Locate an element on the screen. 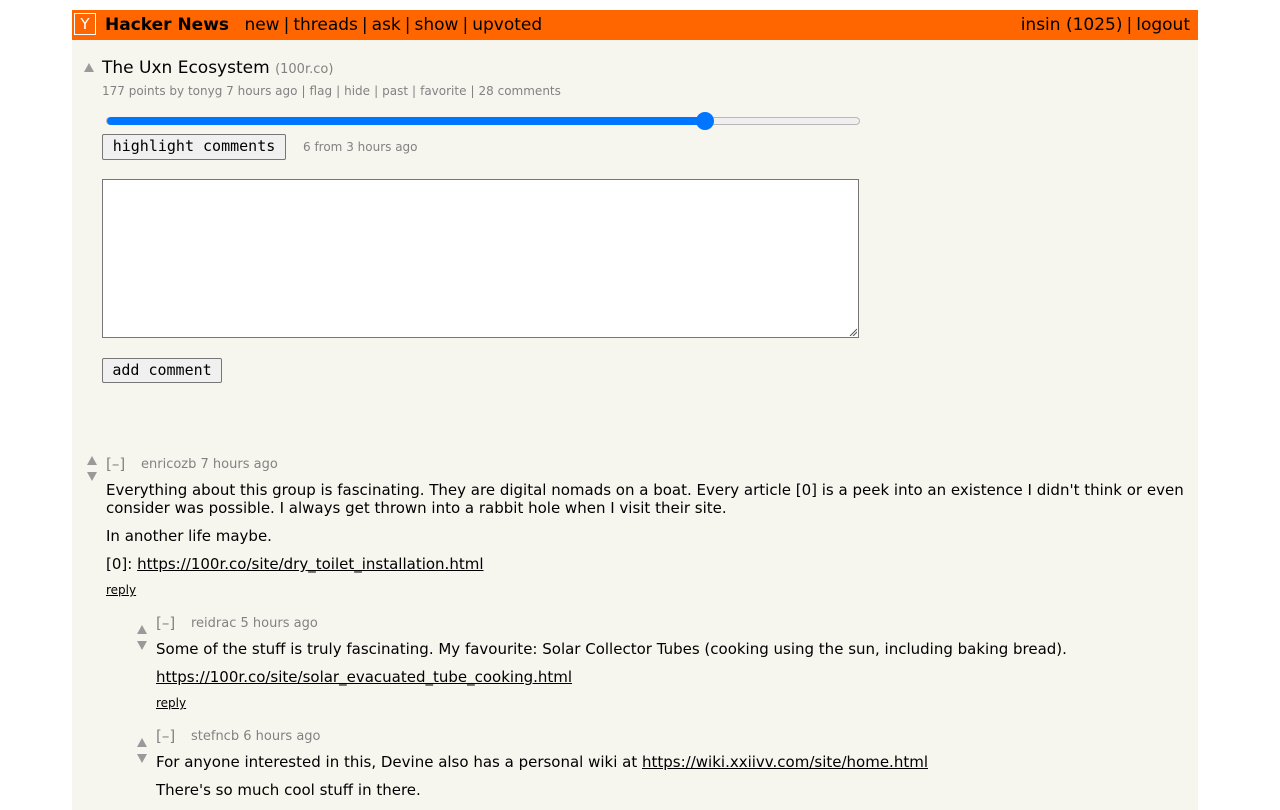 The image size is (1280, 810). nav-ask-link: ask is located at coordinates (386, 25).